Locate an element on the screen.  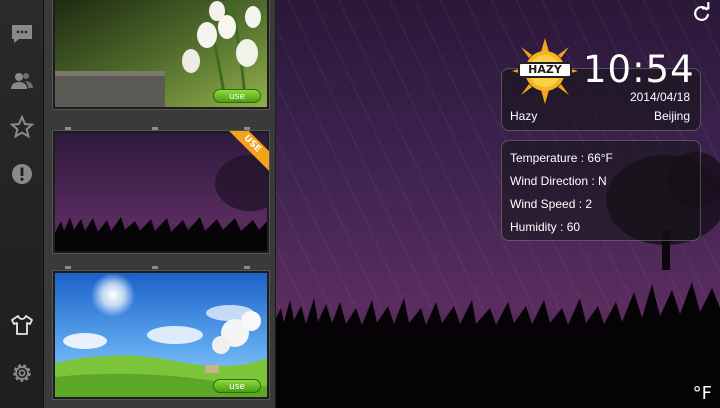
sidebar is located at coordinates (22, 204).